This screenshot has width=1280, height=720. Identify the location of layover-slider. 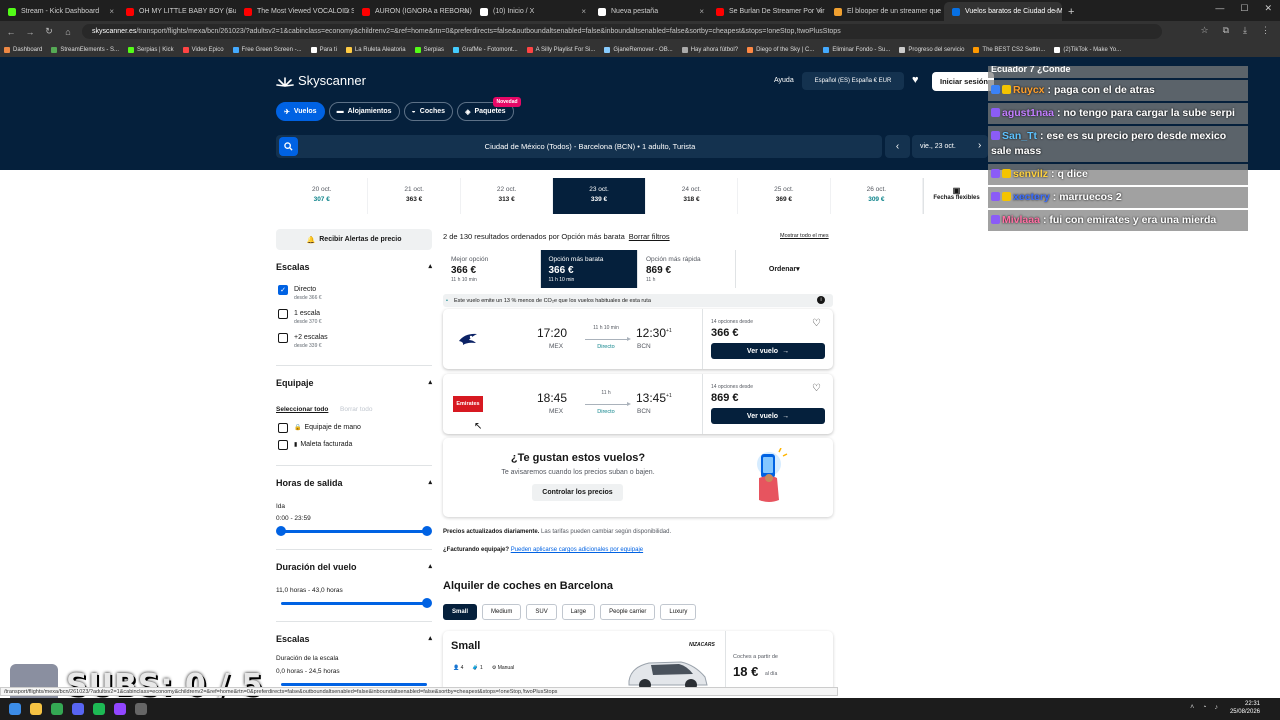
(354, 684).